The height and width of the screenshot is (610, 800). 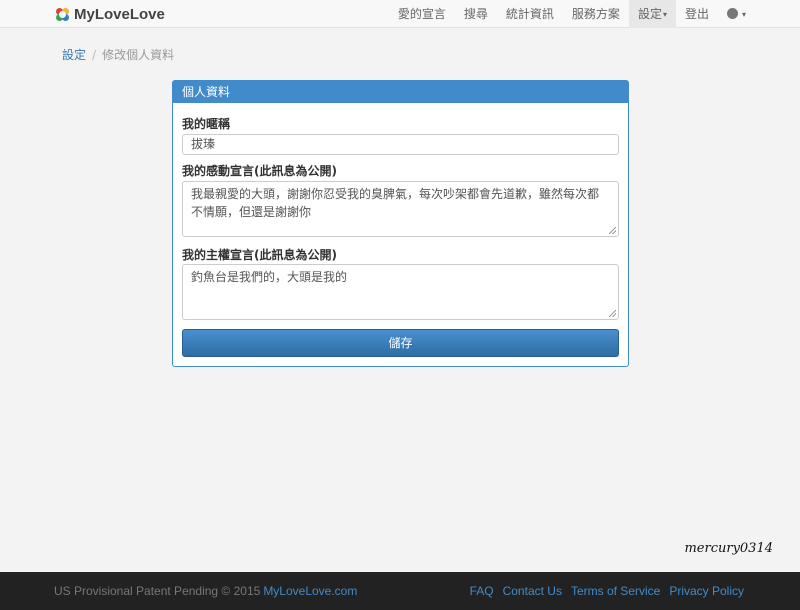 I want to click on thanks-declaration-label: 我的感動宣言(此訊息為公開), so click(x=259, y=171).